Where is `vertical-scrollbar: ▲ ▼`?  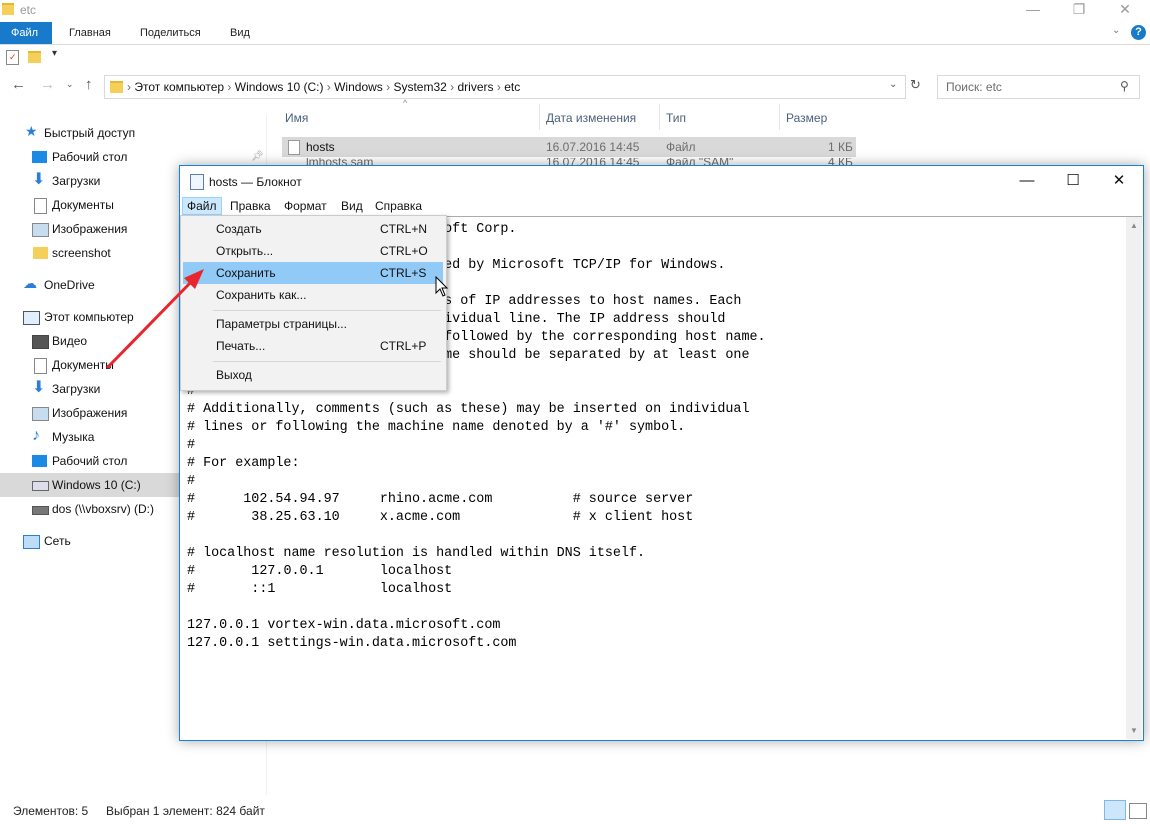 vertical-scrollbar: ▲ ▼ is located at coordinates (1134, 477).